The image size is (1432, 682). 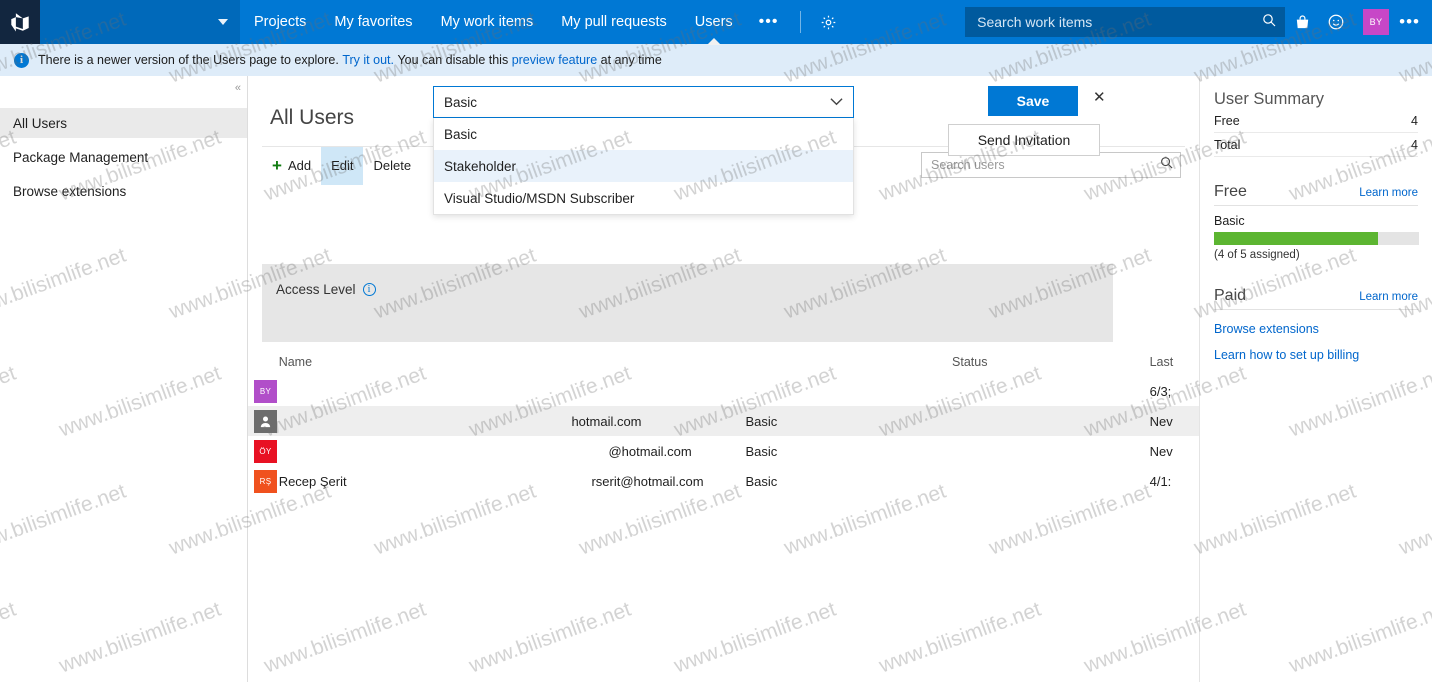 I want to click on send-invitation-label: Send Invitation, so click(x=1024, y=140).